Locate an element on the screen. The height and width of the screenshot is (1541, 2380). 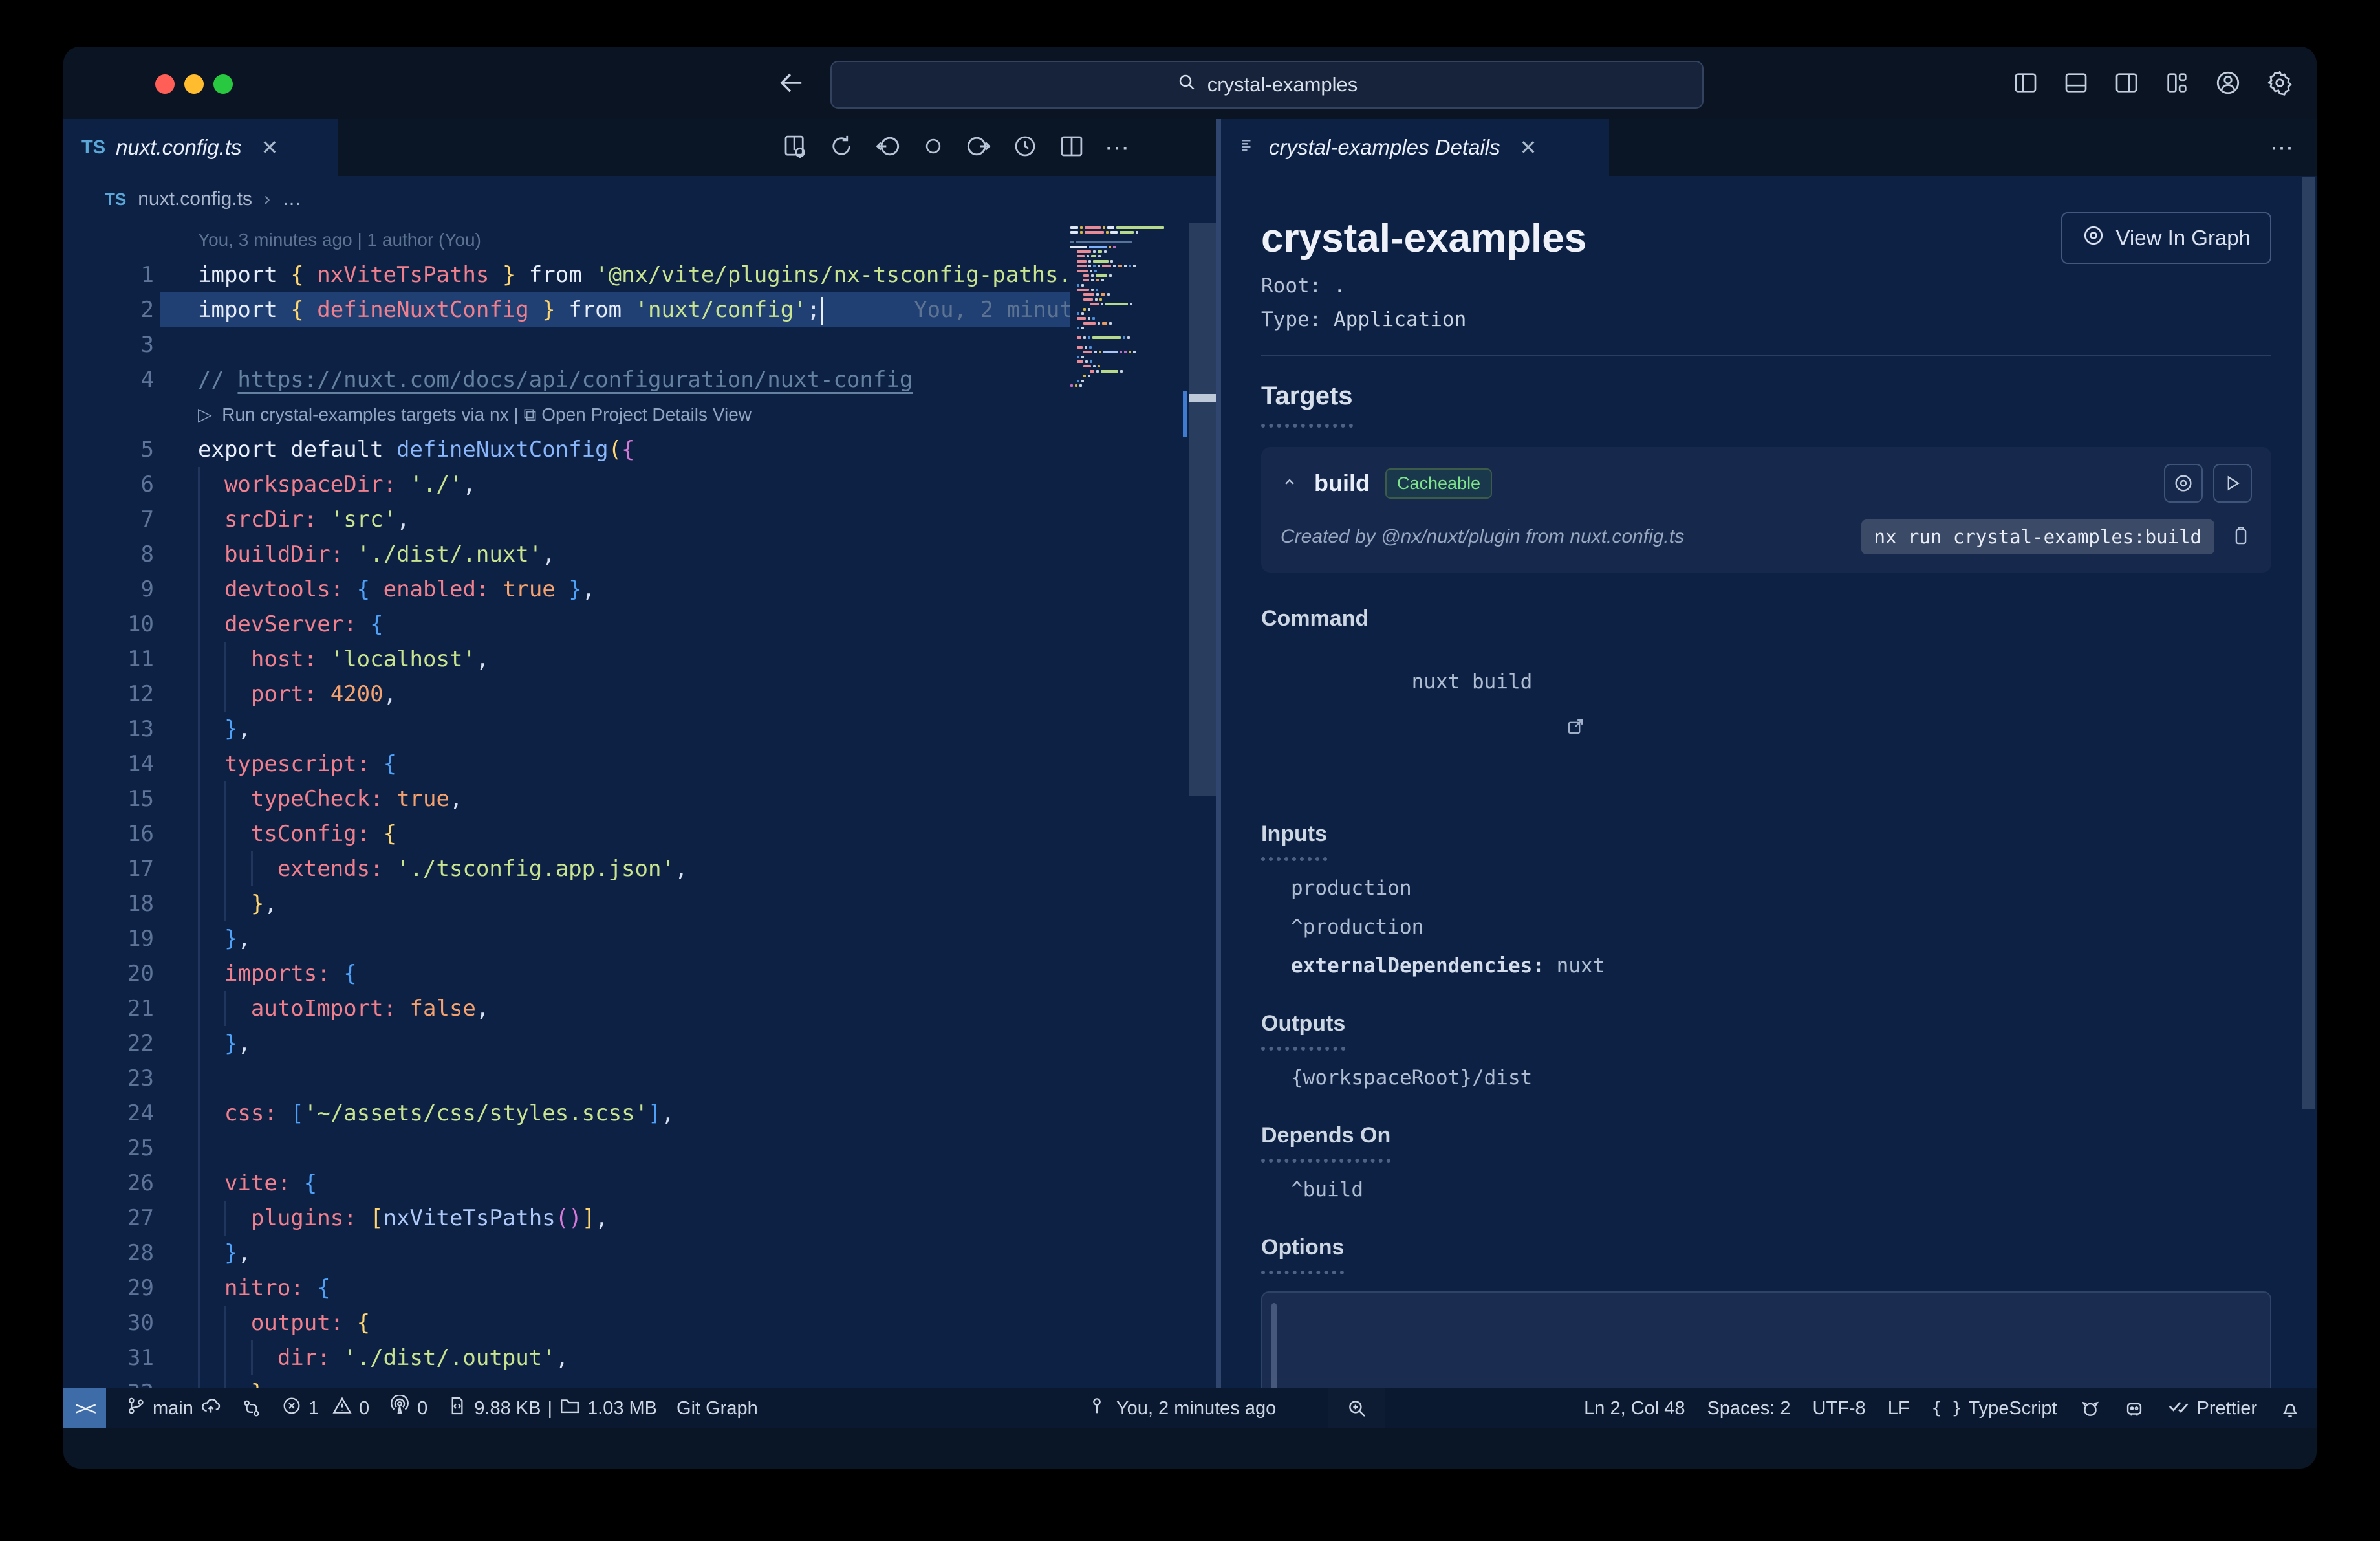
panel-more-actions-icon: ⋯ is located at coordinates (2281, 147).